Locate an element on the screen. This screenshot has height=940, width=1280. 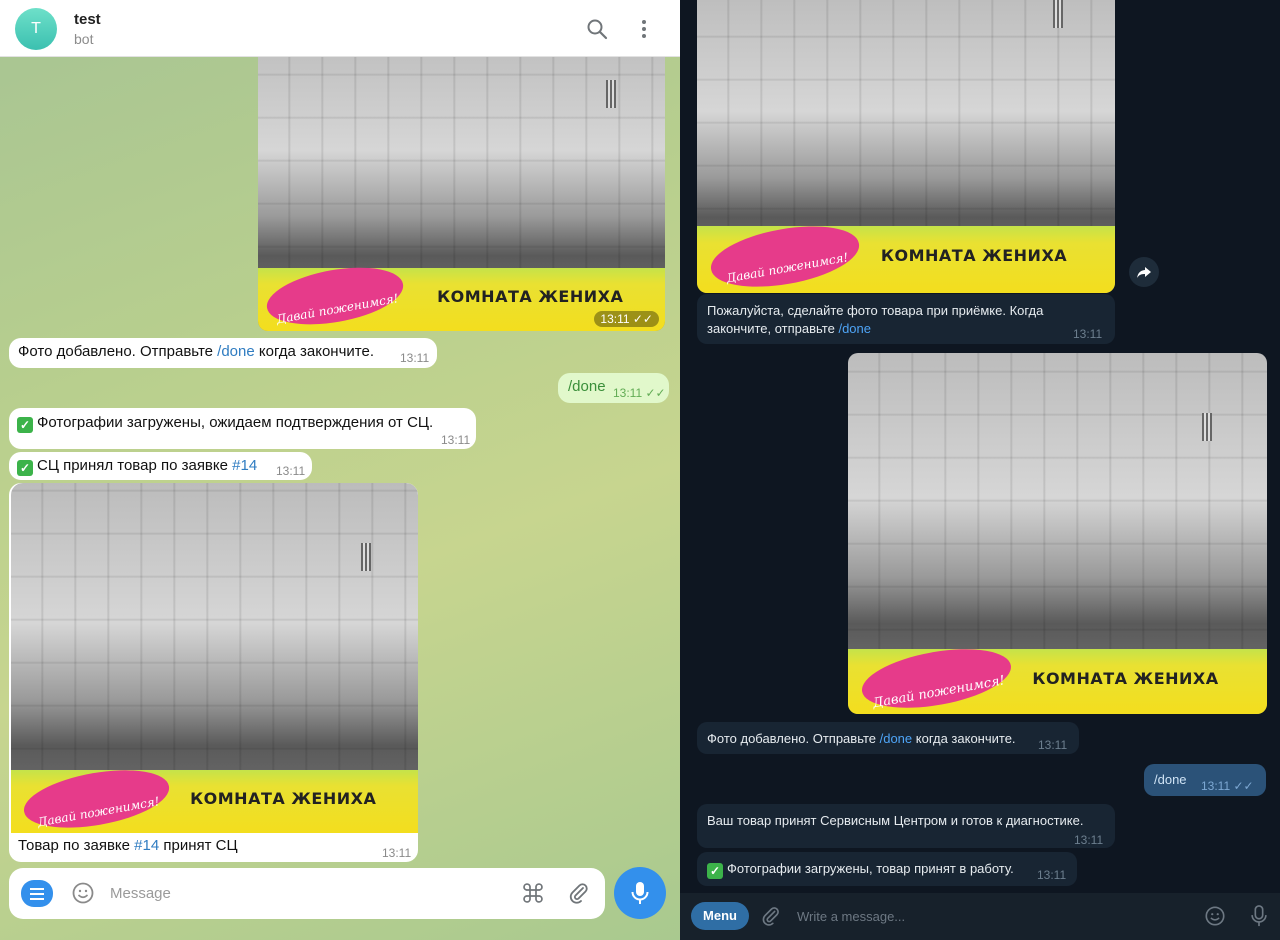
more-vertical-icon is located at coordinates (644, 29).